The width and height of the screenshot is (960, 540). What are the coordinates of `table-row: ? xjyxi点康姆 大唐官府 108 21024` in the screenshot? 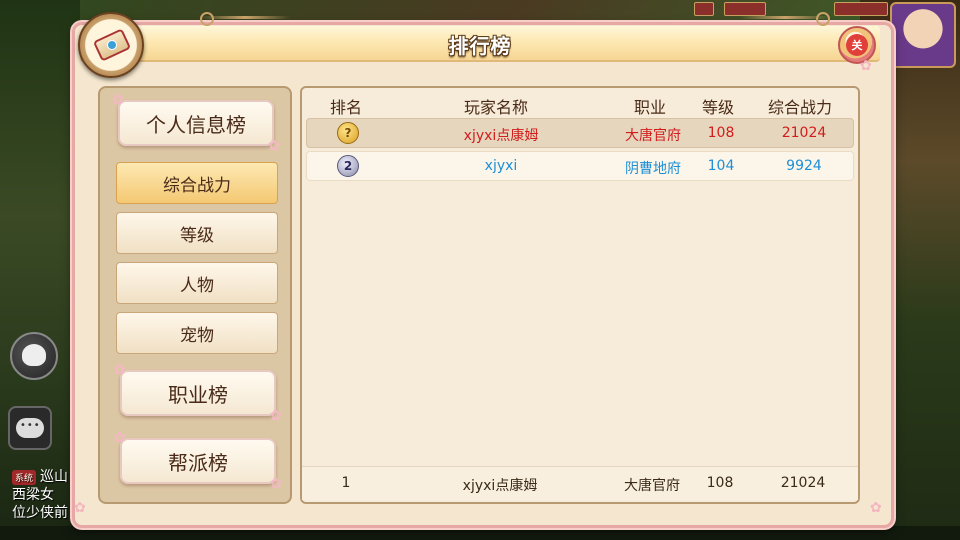 It's located at (580, 133).